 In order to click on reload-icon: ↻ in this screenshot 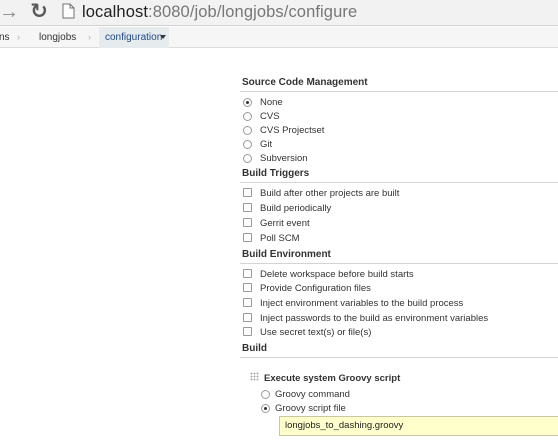, I will do `click(39, 12)`.